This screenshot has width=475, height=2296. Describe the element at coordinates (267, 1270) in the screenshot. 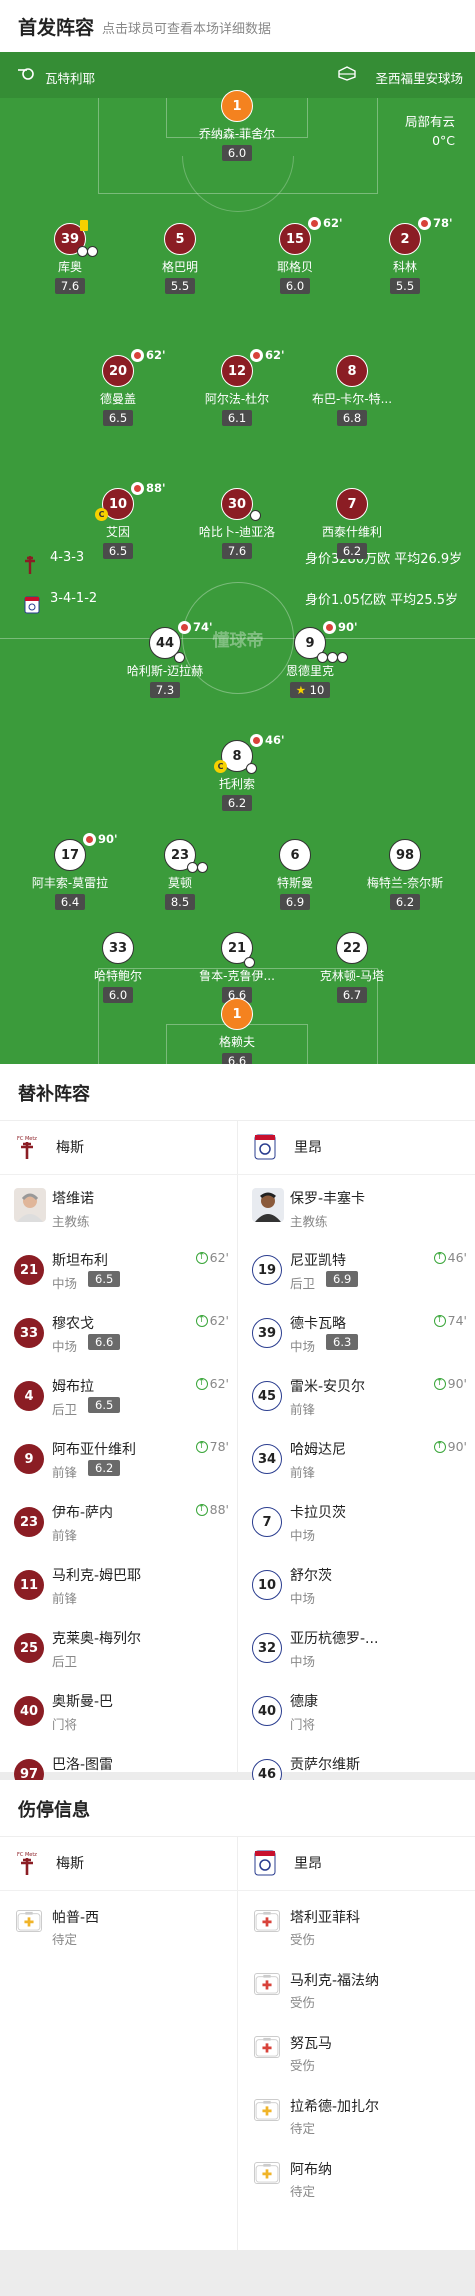

I see `sub-number: 19` at that location.